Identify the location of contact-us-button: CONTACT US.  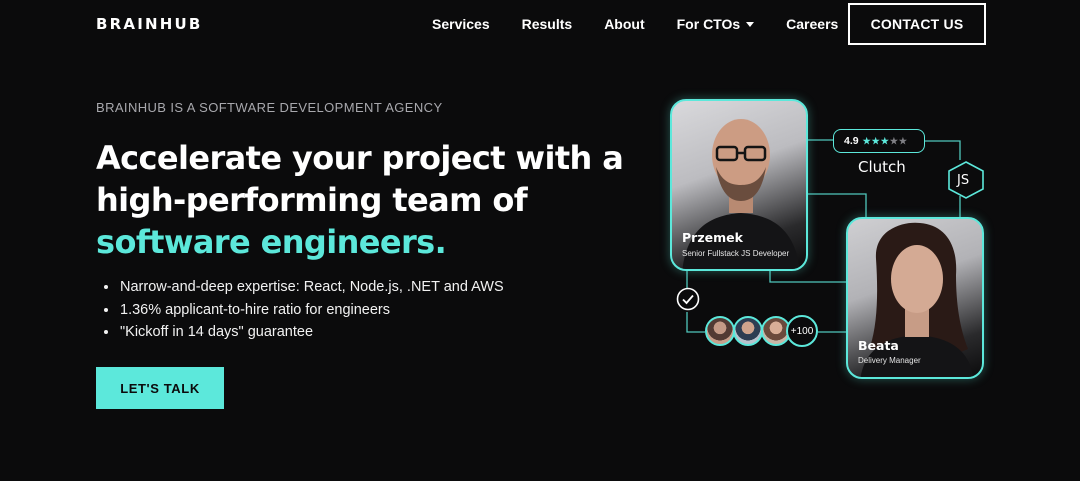
(917, 24).